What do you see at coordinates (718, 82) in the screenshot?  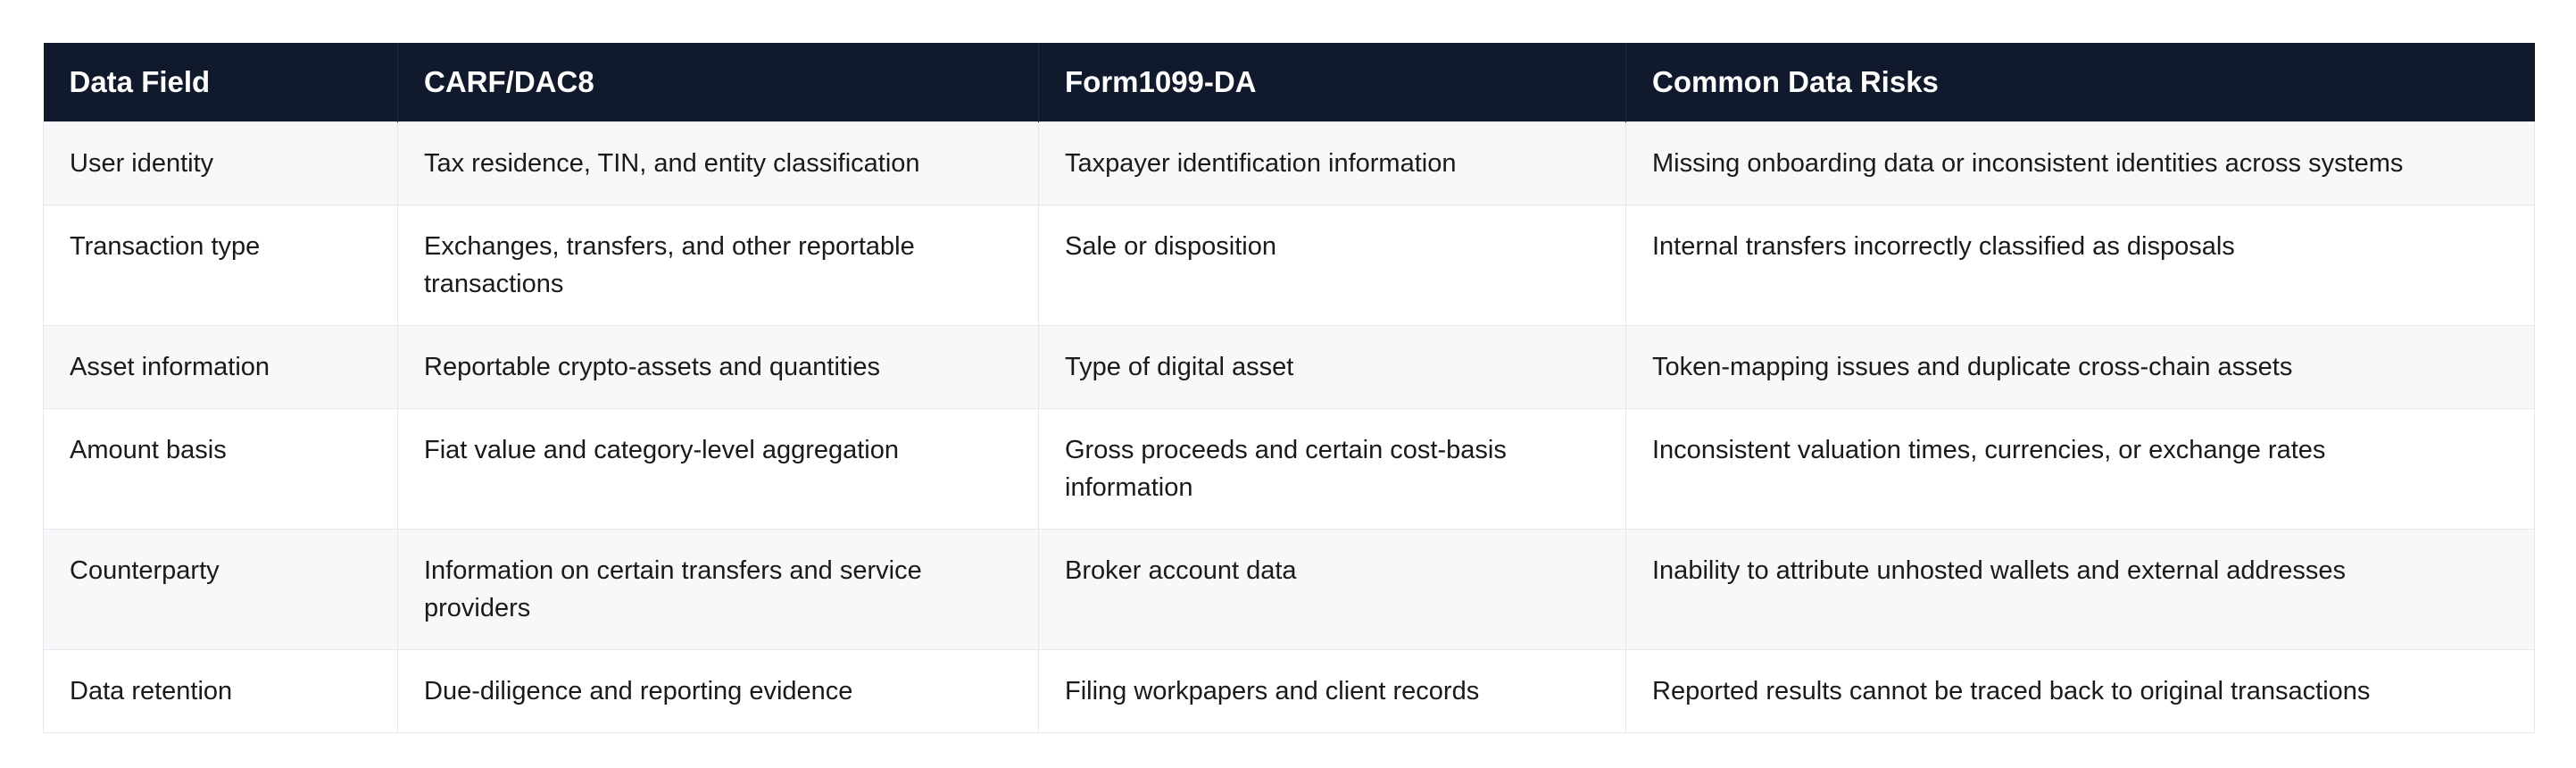 I see `header-carf-dac8: CARF/DAC8` at bounding box center [718, 82].